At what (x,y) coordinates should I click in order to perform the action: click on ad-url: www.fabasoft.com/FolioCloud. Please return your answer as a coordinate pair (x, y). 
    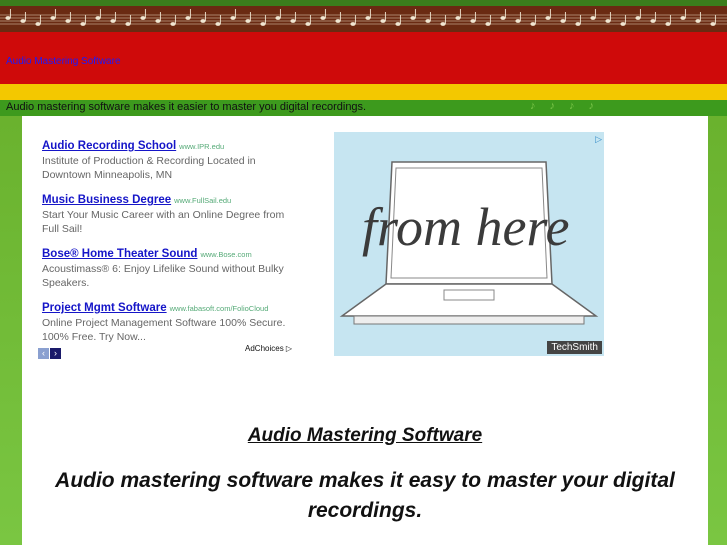
    Looking at the image, I should click on (219, 308).